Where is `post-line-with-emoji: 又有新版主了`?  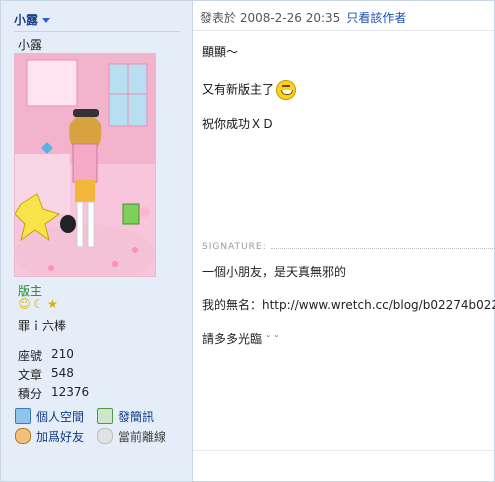
post-line-with-emoji: 又有新版主了 is located at coordinates (249, 90).